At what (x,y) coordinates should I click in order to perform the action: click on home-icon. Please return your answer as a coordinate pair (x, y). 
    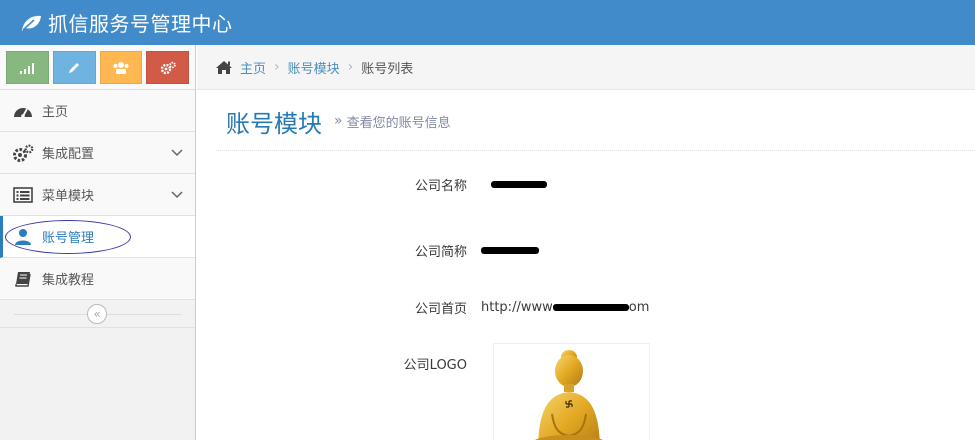
    Looking at the image, I should click on (224, 67).